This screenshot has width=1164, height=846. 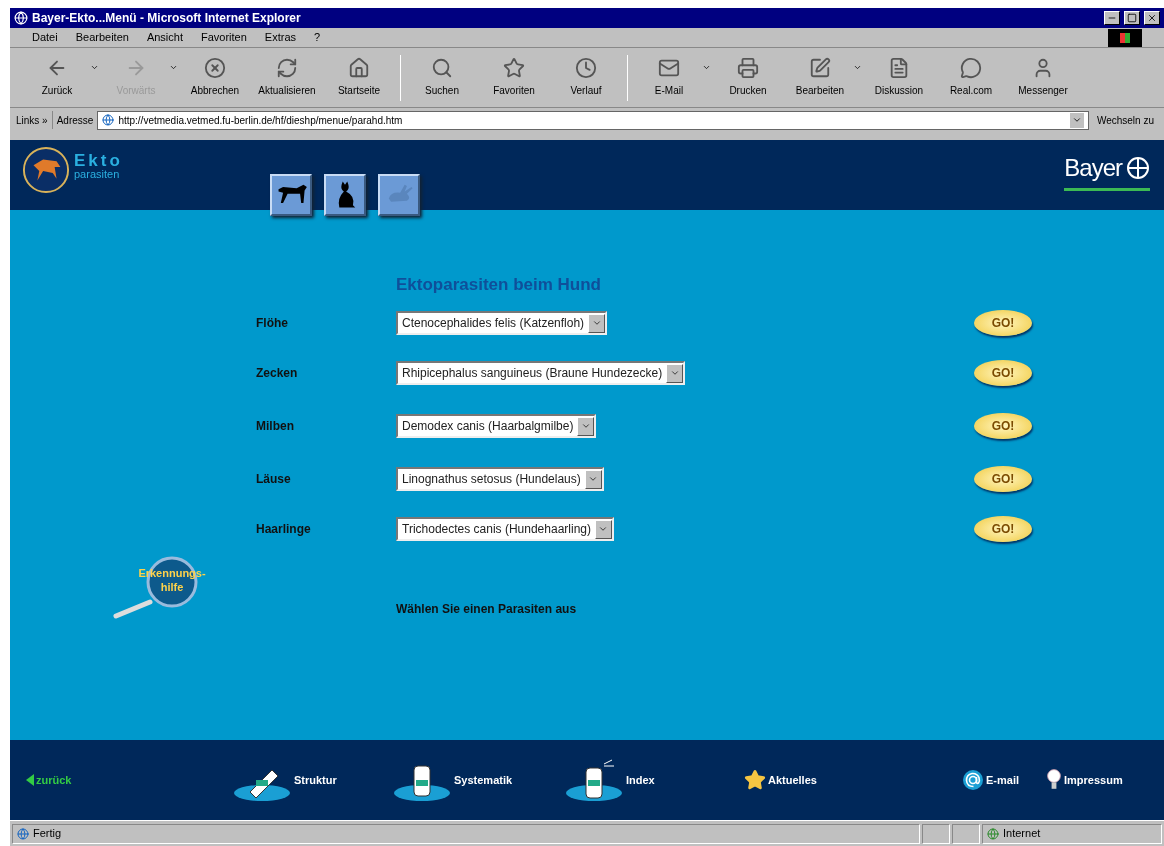 I want to click on edit-icon, so click(x=820, y=68).